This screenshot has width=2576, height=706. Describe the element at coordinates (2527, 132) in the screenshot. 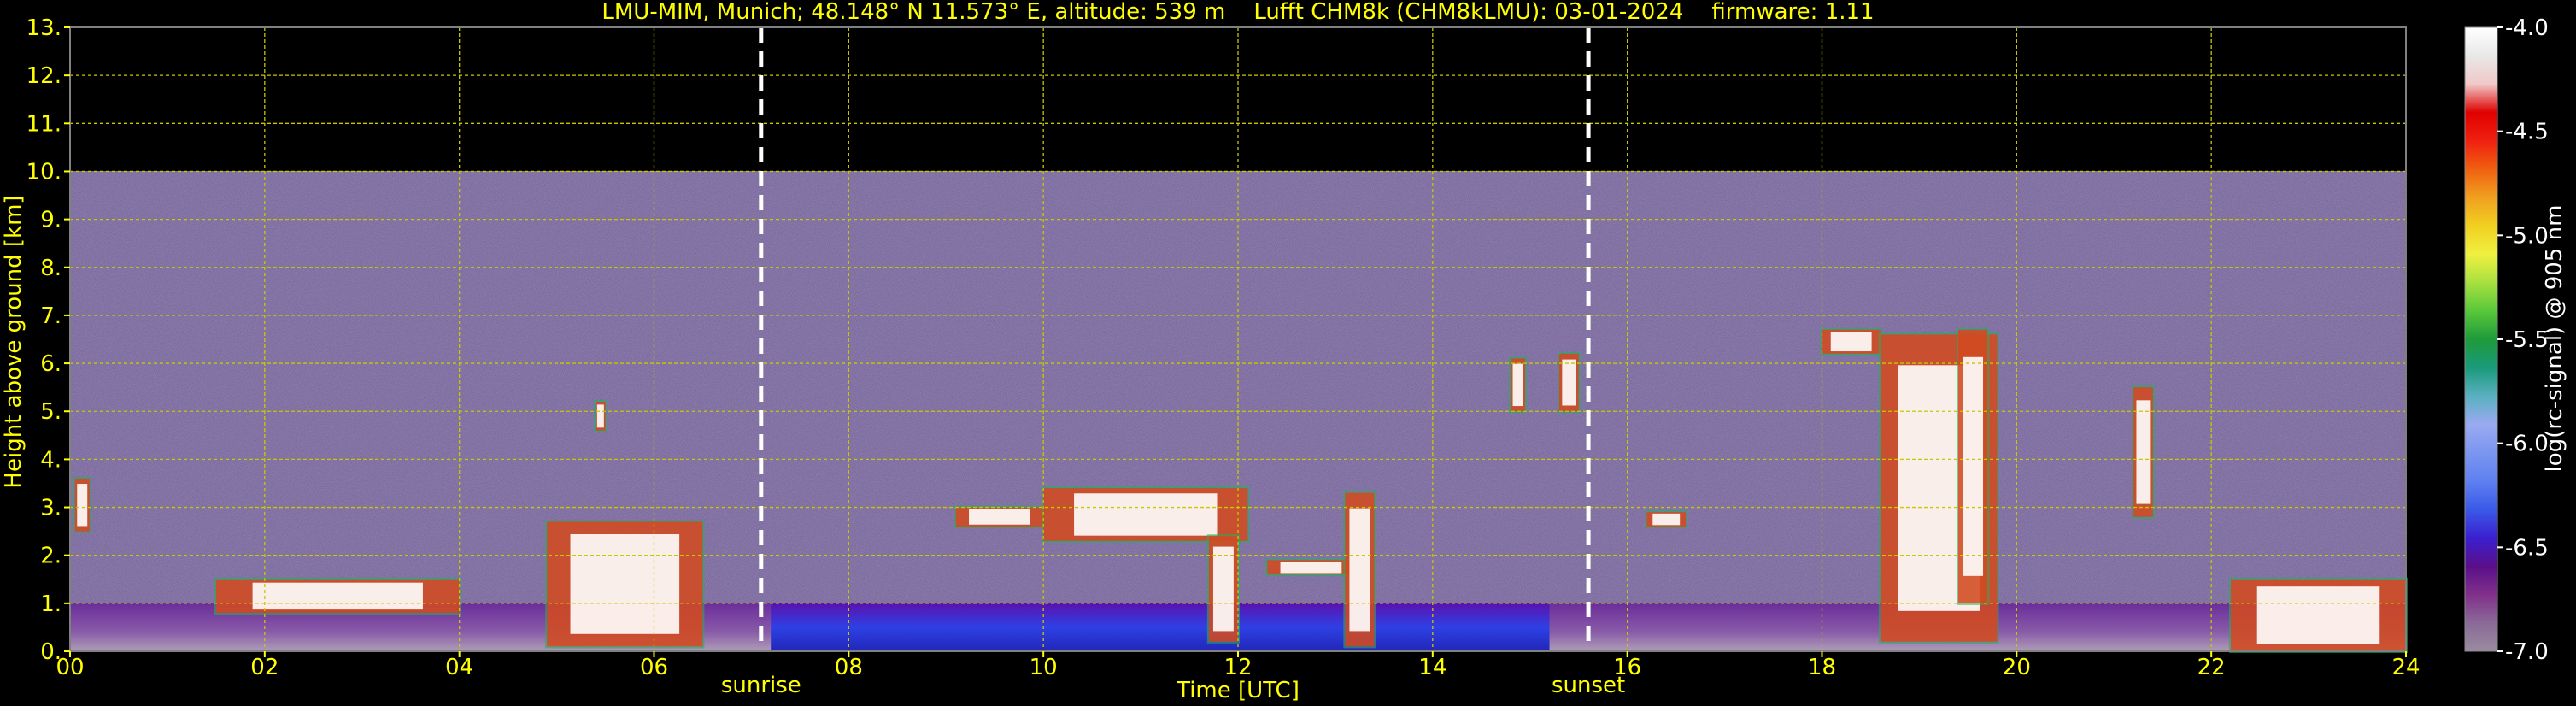

I see `colorbar-tick-label: -4.5` at that location.